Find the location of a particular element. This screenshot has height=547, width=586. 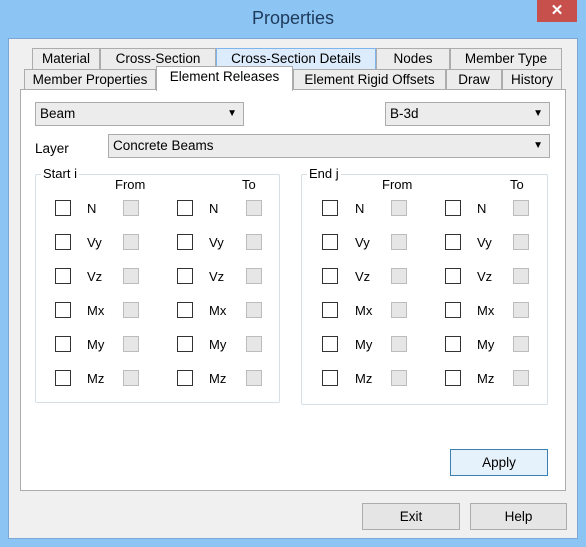

end-to-my-checkbox is located at coordinates (453, 344).